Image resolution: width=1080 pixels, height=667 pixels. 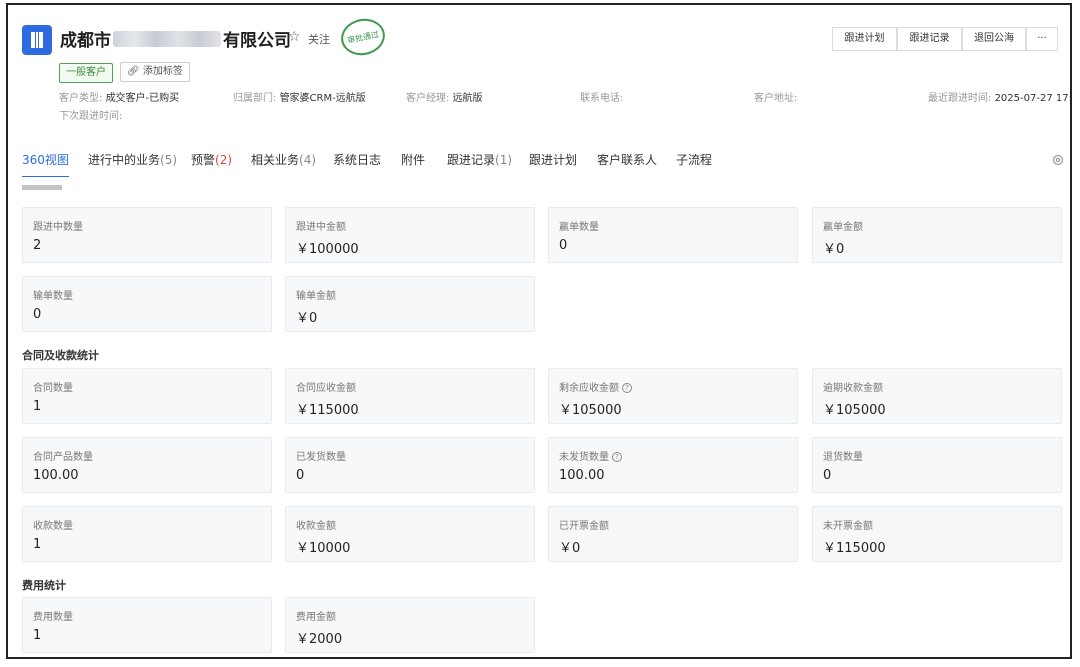 I want to click on section-title-partial, so click(x=42, y=187).